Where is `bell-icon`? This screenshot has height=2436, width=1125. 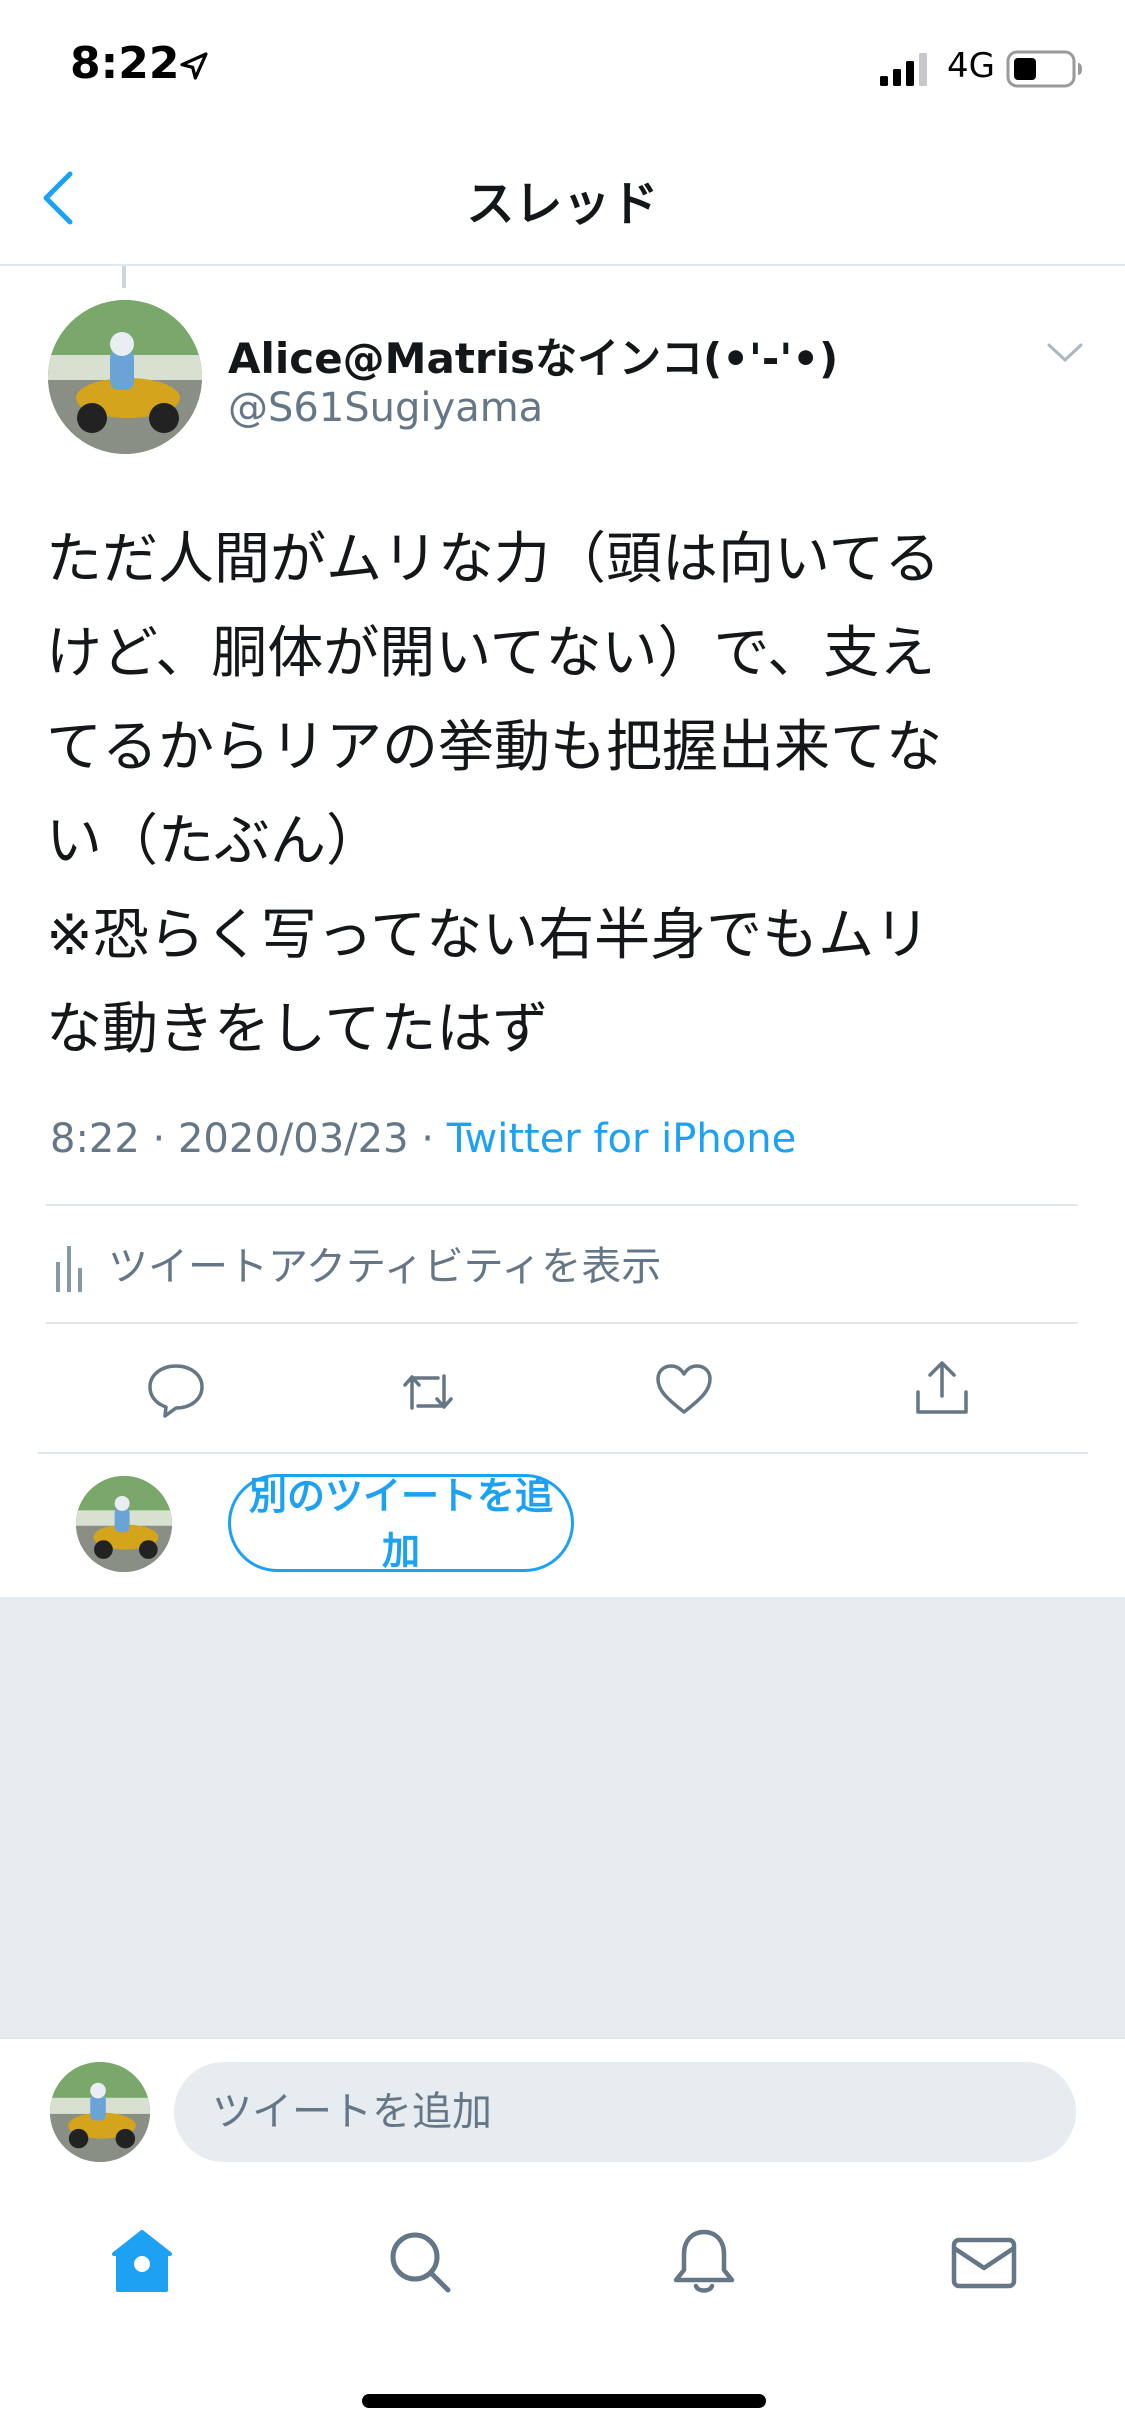
bell-icon is located at coordinates (704, 2262).